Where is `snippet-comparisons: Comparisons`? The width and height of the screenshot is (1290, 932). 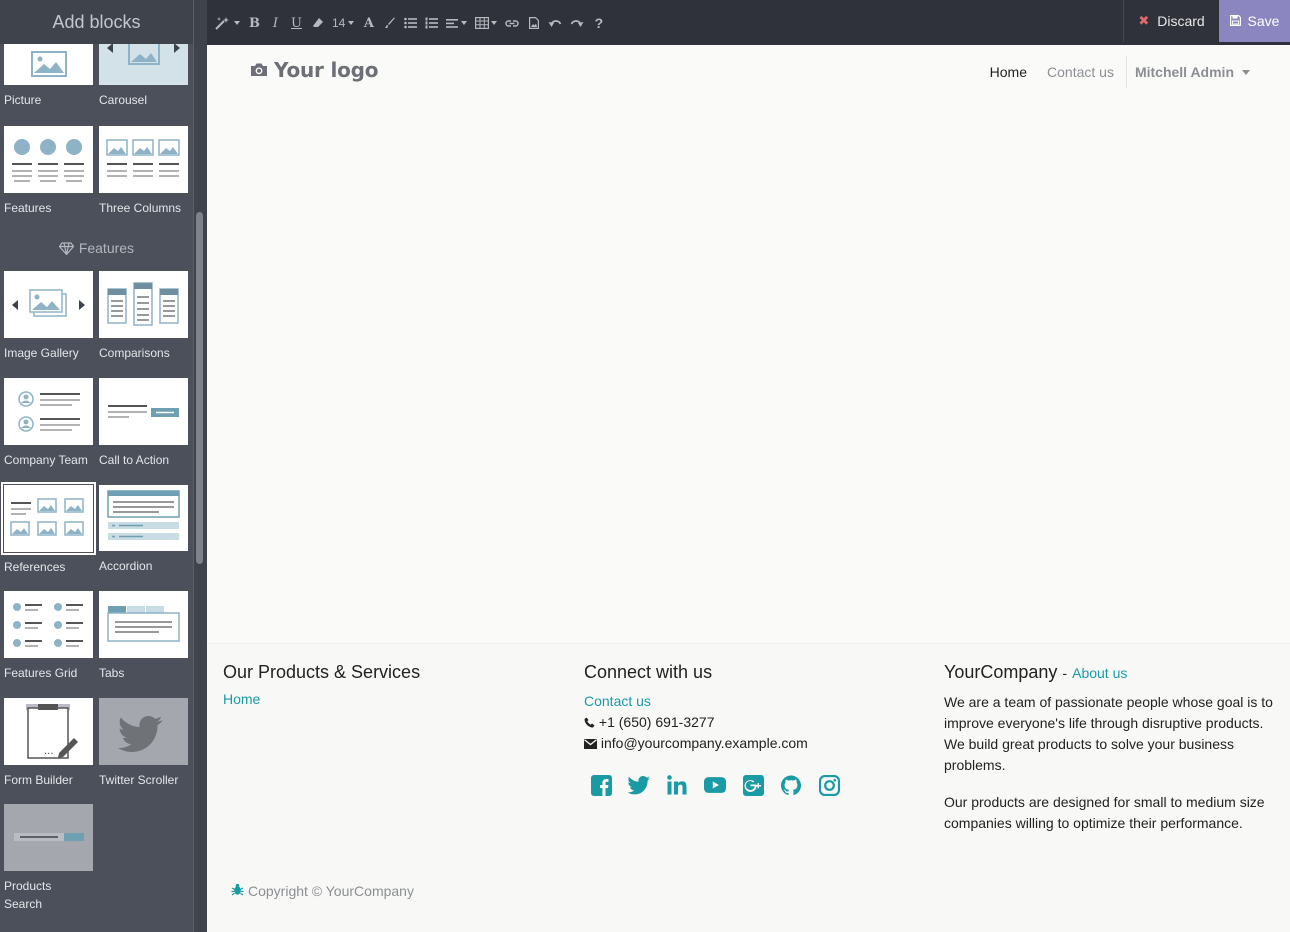
snippet-comparisons: Comparisons is located at coordinates (143, 316).